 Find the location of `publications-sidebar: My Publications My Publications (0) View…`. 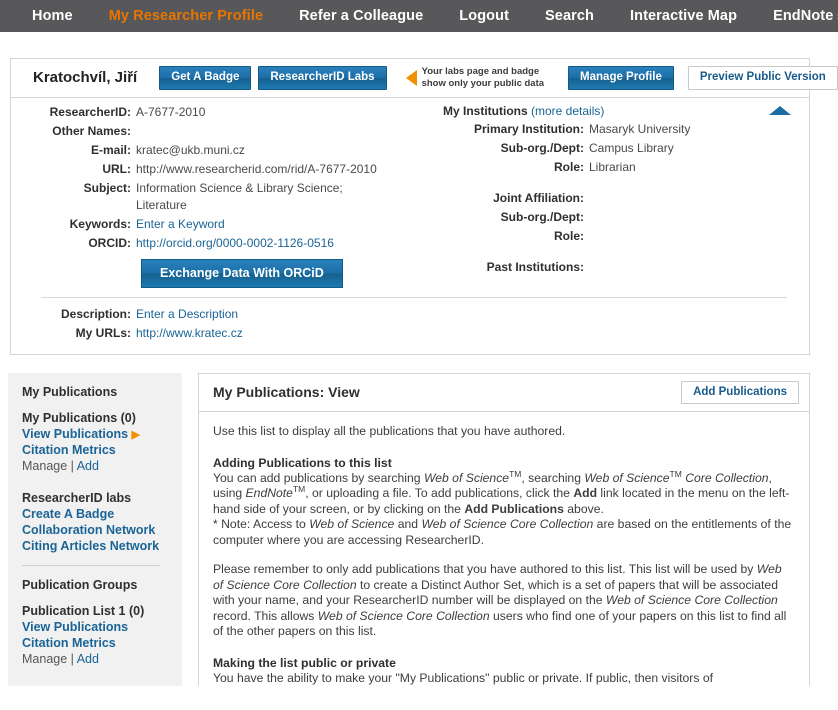

publications-sidebar: My Publications My Publications (0) View… is located at coordinates (95, 529).